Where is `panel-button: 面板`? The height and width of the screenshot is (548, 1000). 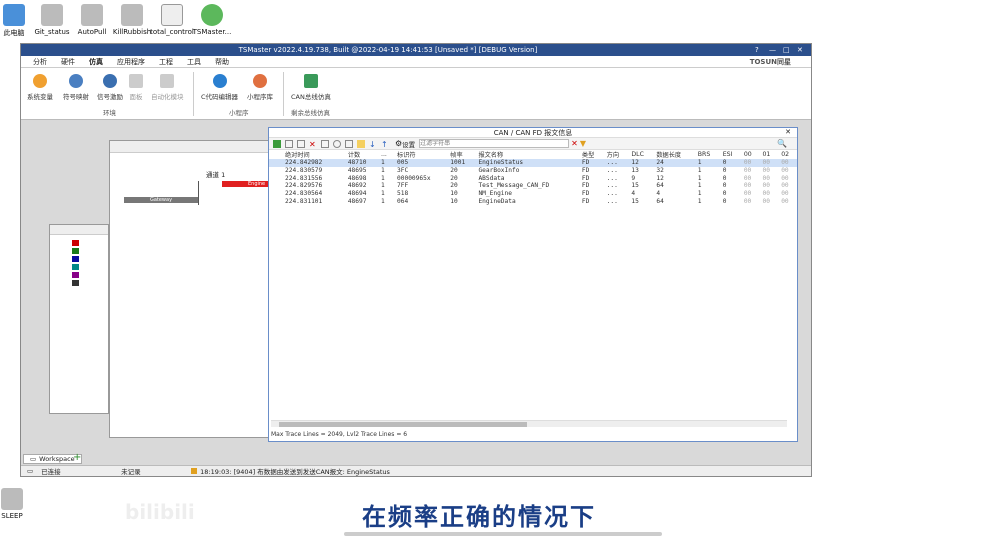 panel-button: 面板 is located at coordinates (136, 87).